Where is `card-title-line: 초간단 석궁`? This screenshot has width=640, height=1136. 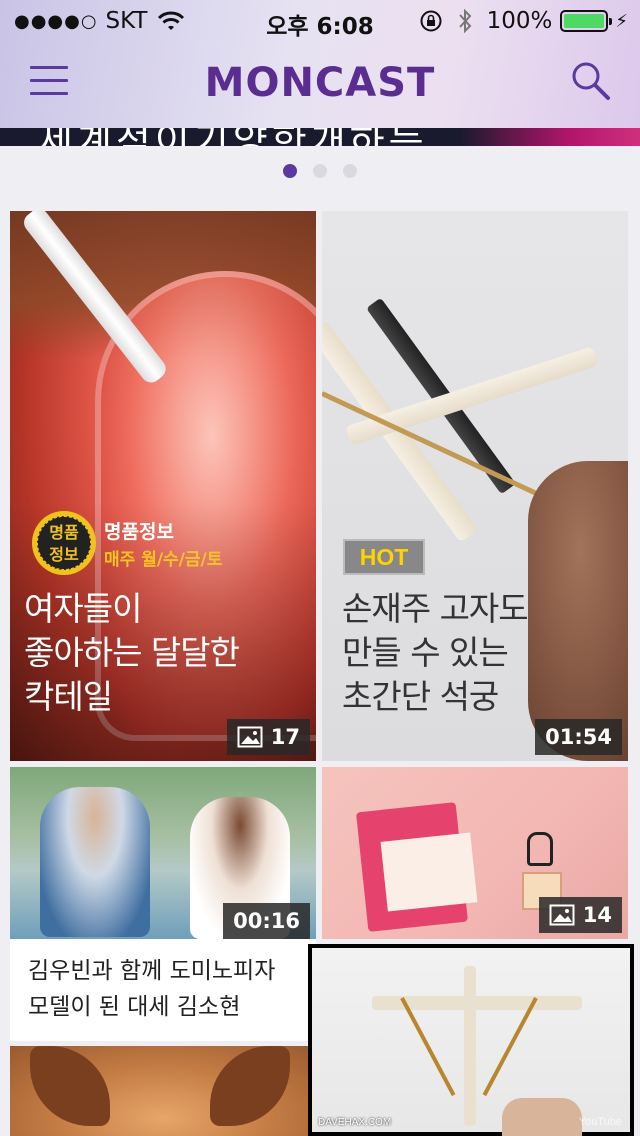 card-title-line: 초간단 석궁 is located at coordinates (420, 696).